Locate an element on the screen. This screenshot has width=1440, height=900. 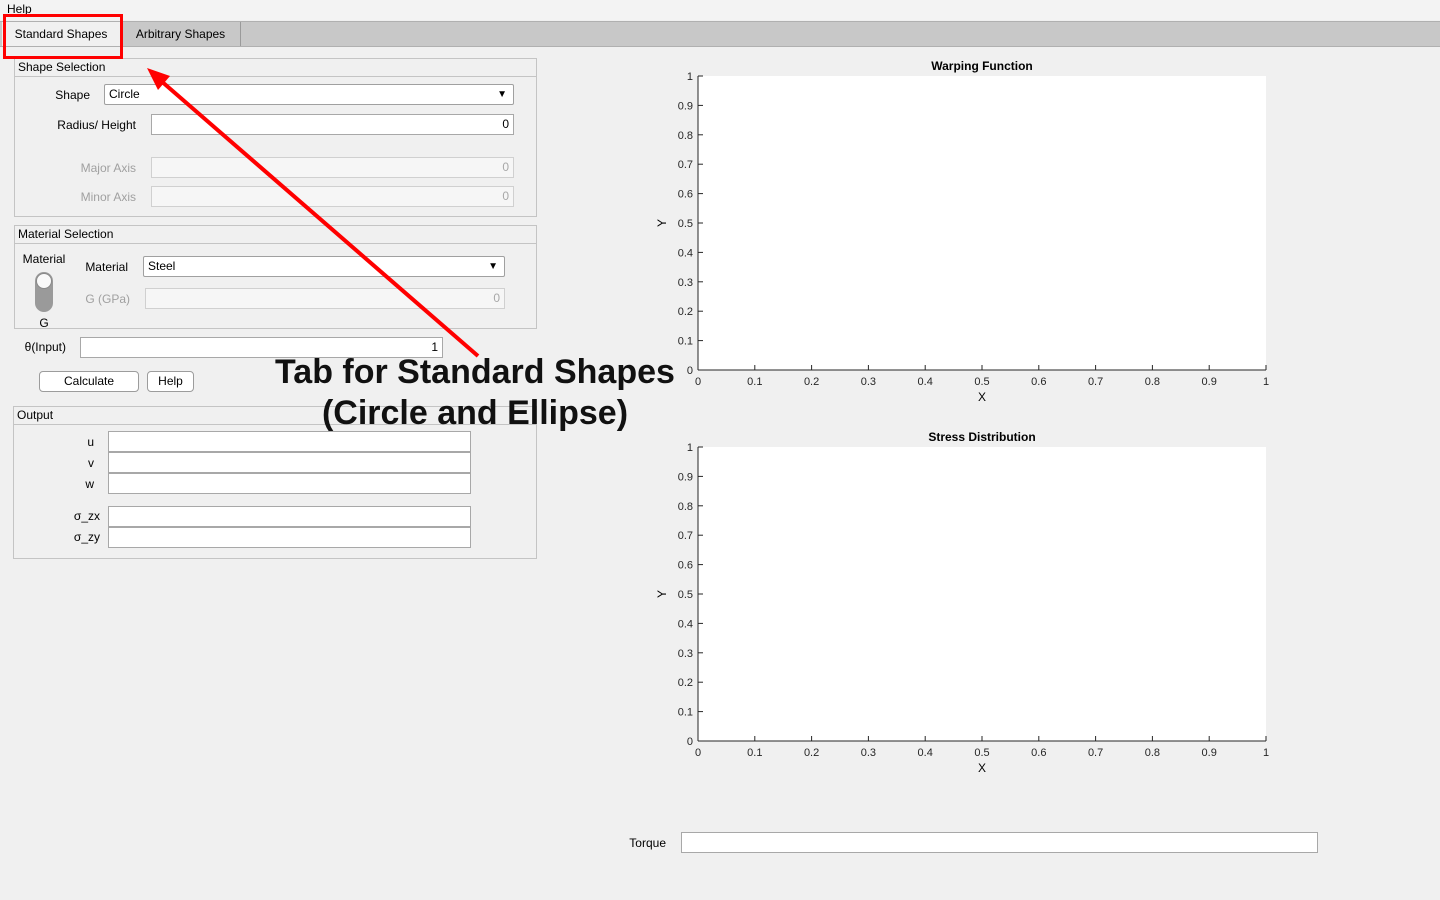
annotation-line-1: Tab for Standard Shapes is located at coordinates (475, 372).